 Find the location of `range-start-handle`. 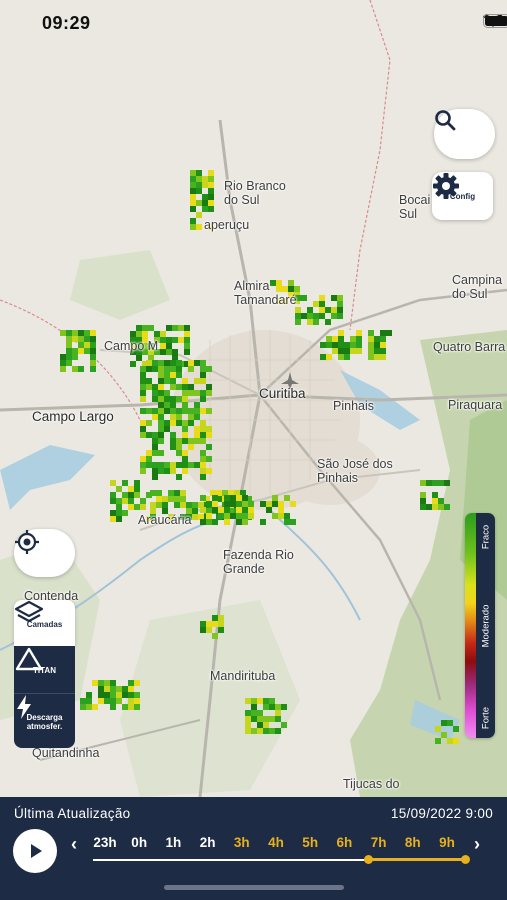

range-start-handle is located at coordinates (368, 859).